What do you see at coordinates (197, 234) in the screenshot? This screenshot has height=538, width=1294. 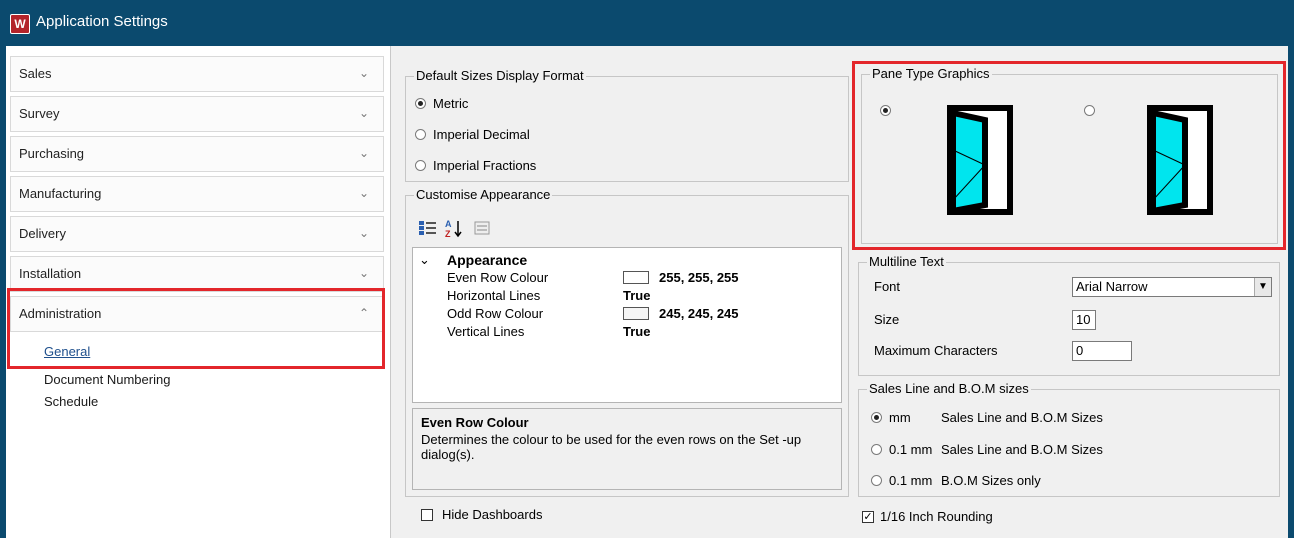 I see `sidebar-section-delivery: Delivery ⌄` at bounding box center [197, 234].